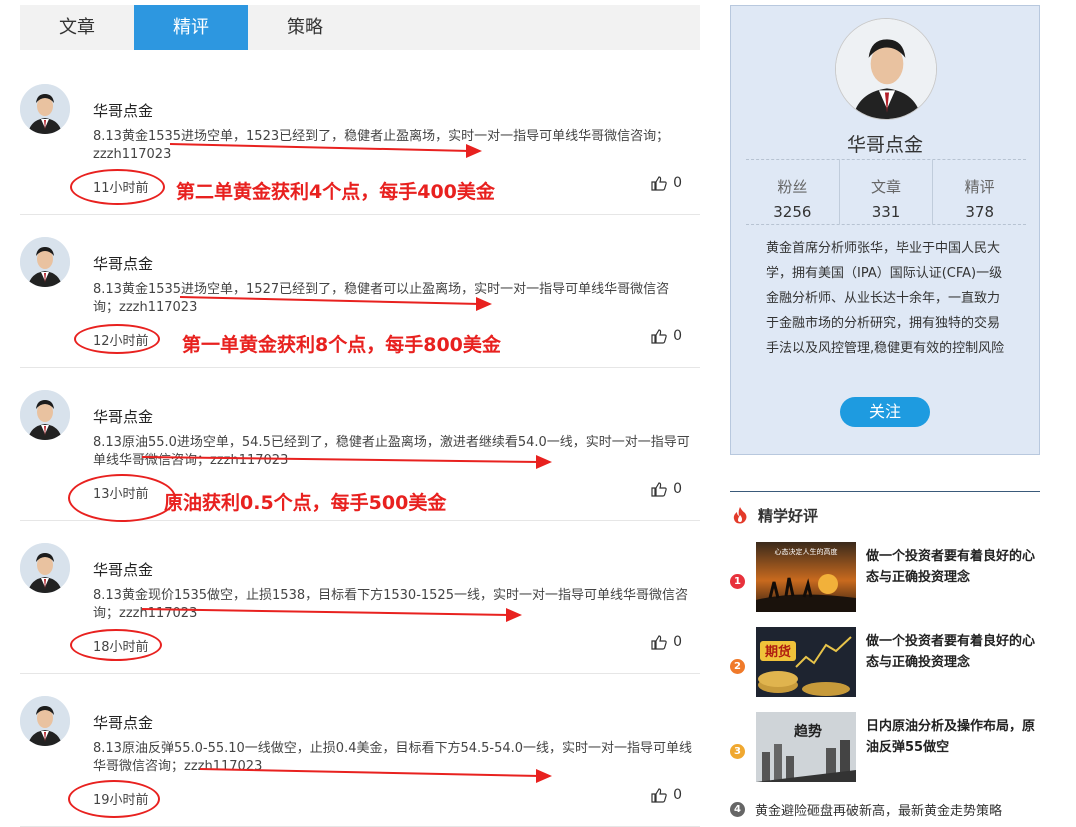  What do you see at coordinates (979, 212) in the screenshot?
I see `stat-value: 378` at bounding box center [979, 212].